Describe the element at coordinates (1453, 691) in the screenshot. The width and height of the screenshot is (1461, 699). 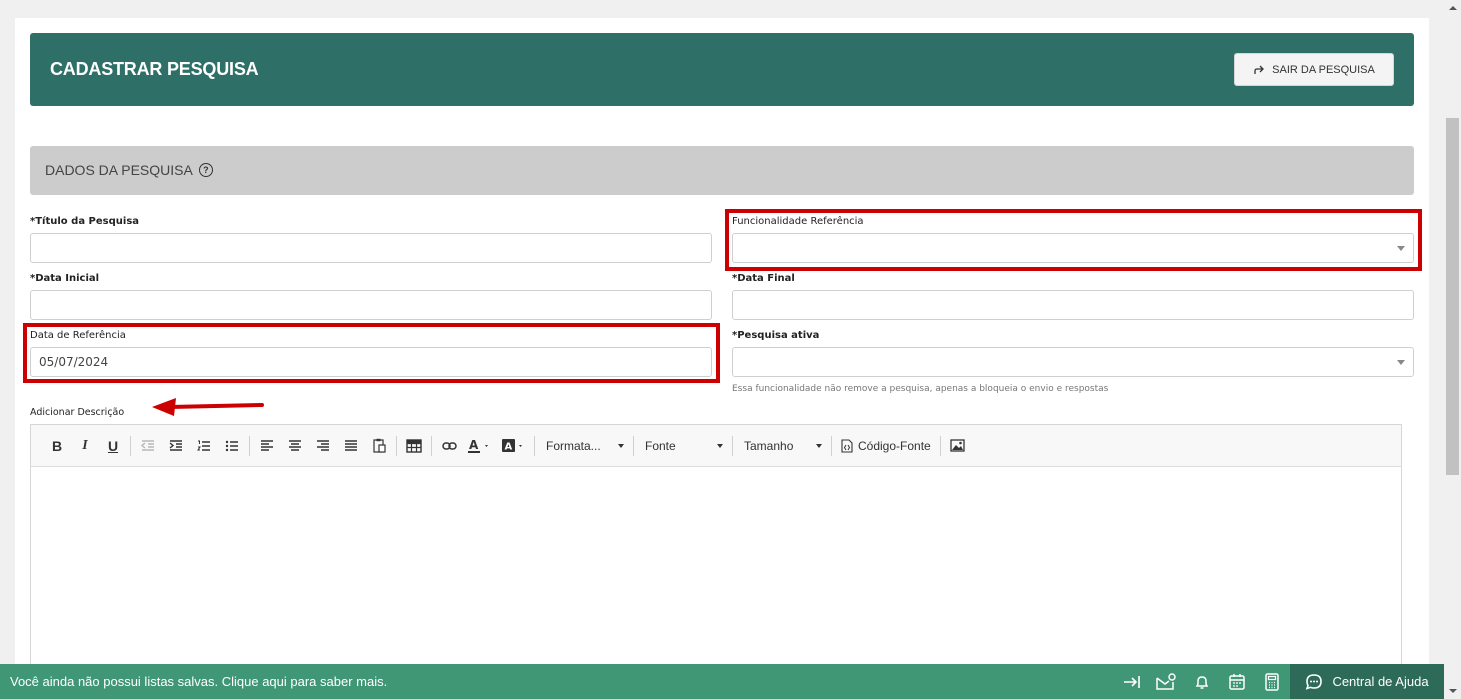
I see `scroll-down-icon` at that location.